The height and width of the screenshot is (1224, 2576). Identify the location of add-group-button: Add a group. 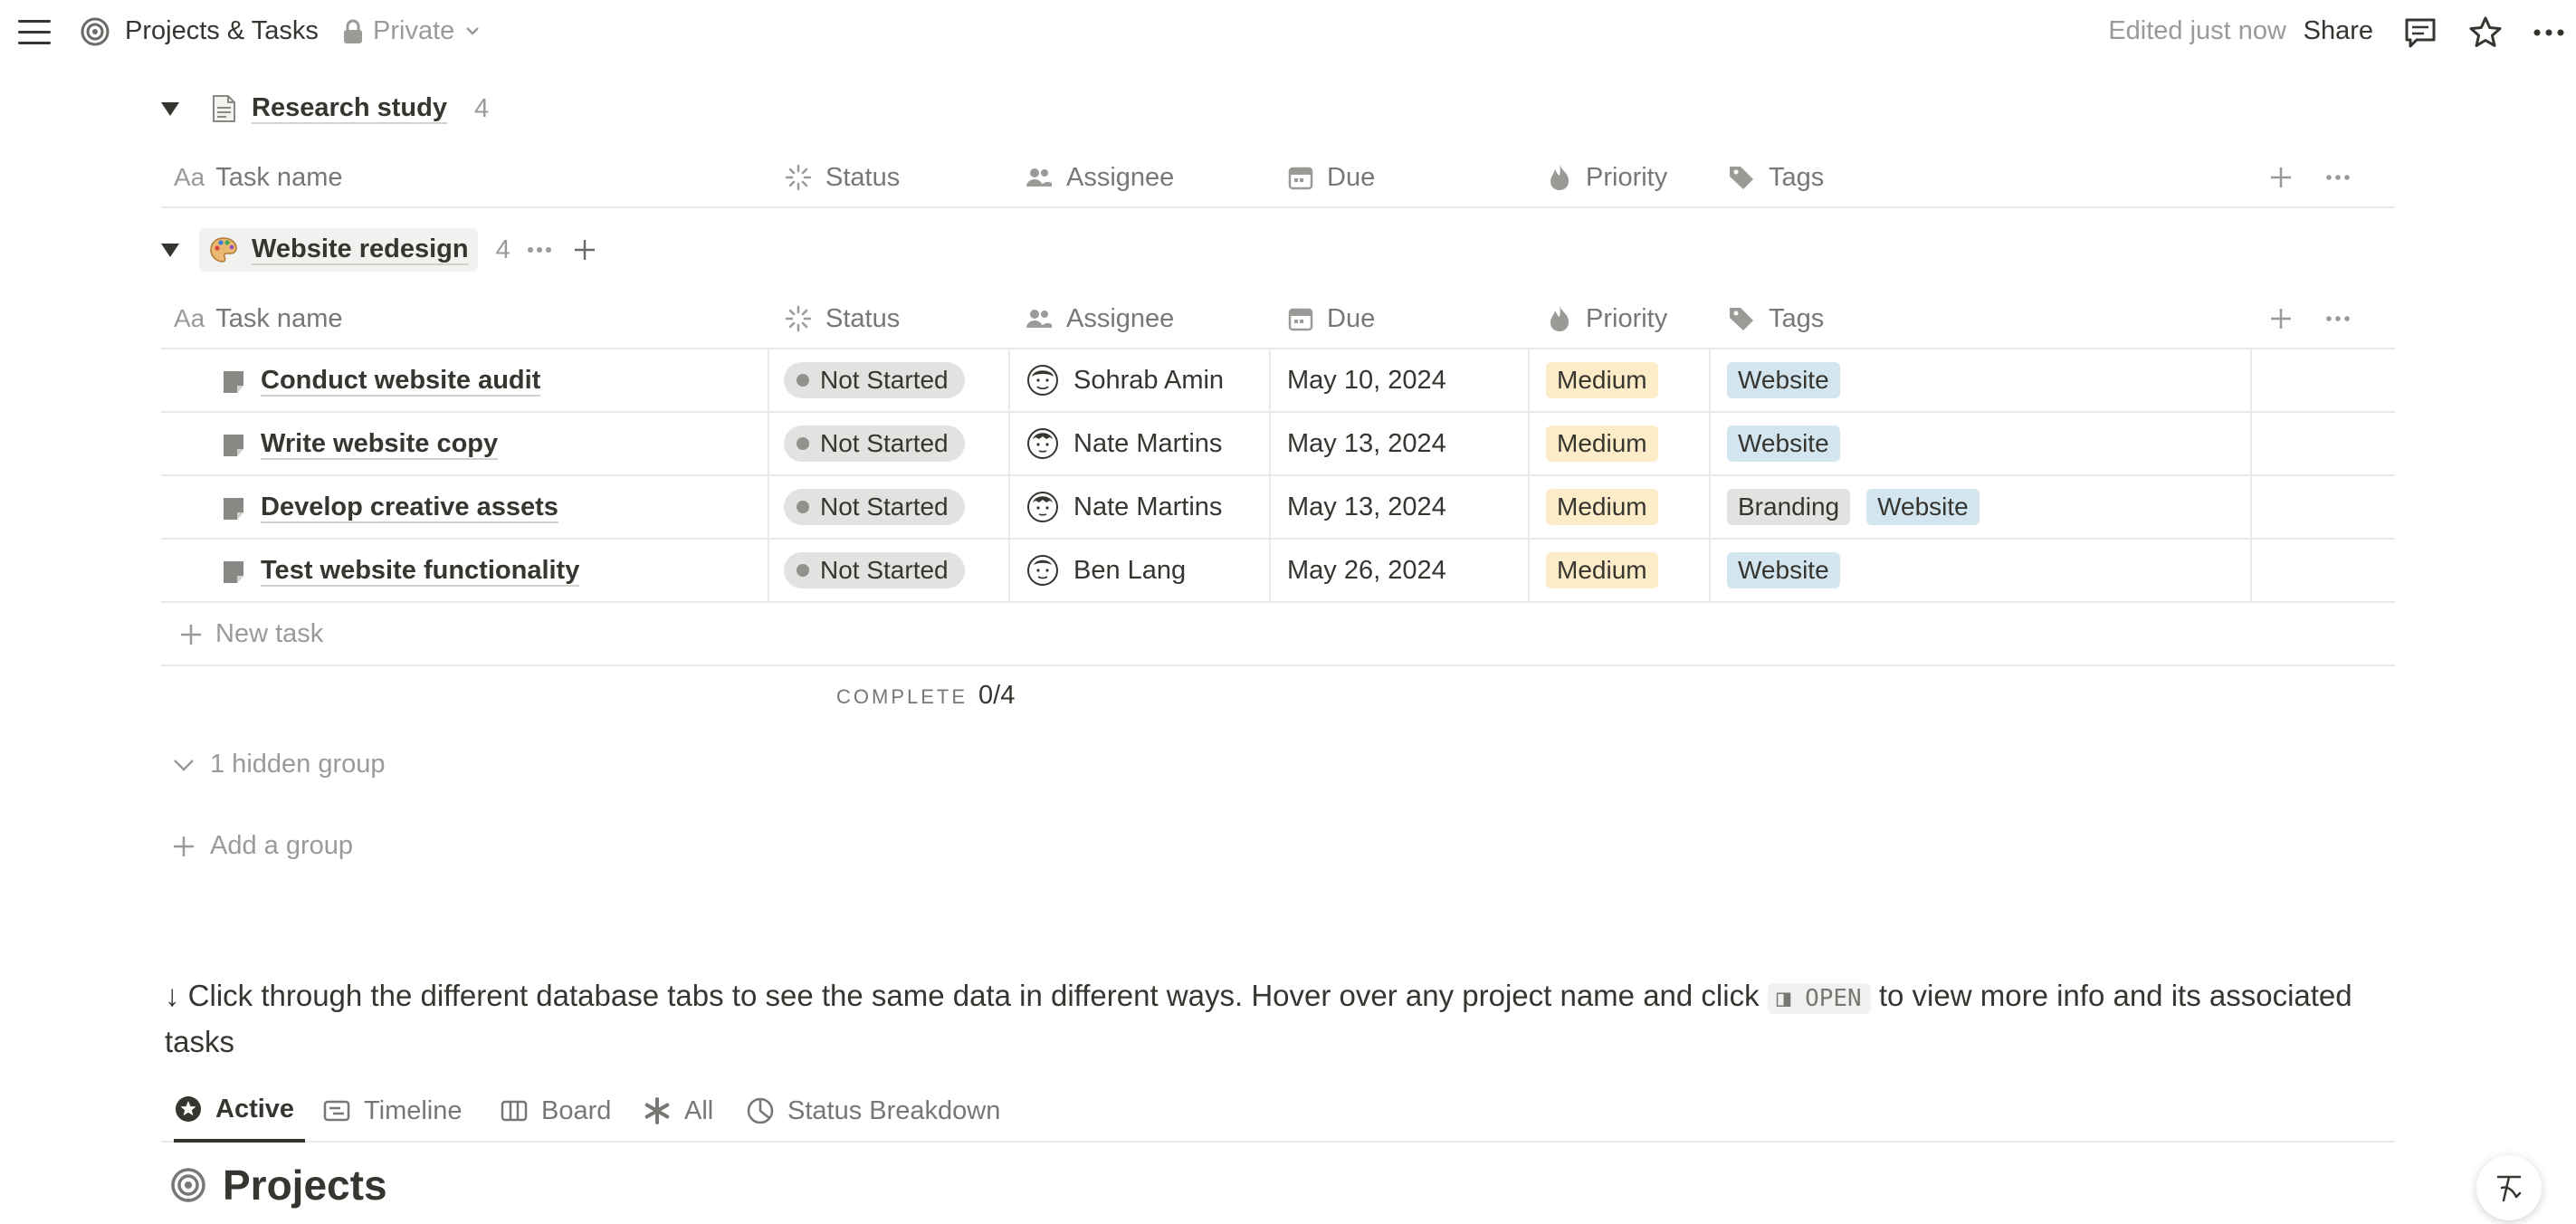
(262, 846).